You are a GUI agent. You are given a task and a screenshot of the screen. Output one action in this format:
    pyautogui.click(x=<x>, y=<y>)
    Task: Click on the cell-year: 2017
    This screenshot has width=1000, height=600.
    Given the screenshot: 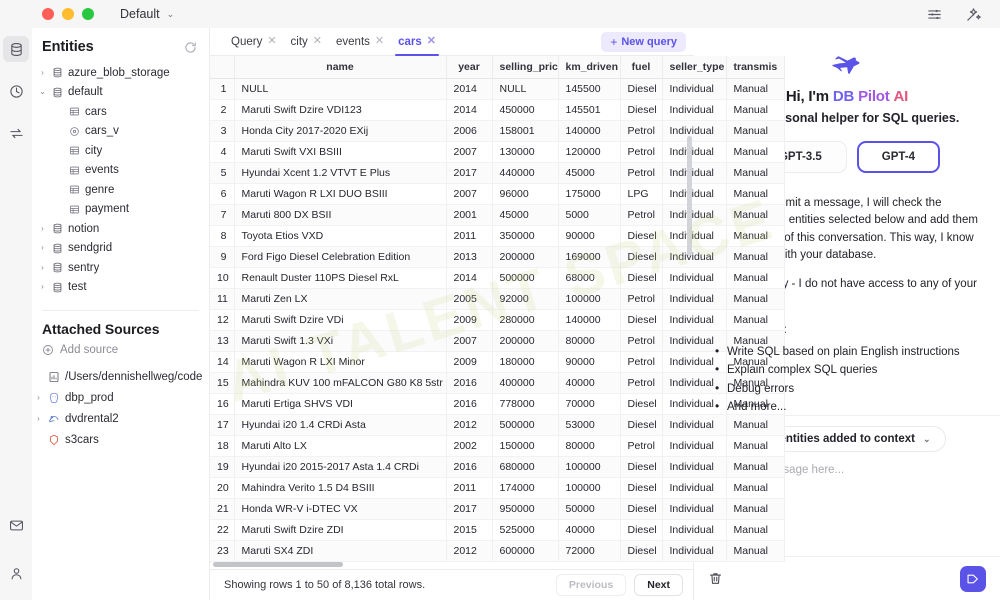 What is the action you would take?
    pyautogui.click(x=469, y=173)
    